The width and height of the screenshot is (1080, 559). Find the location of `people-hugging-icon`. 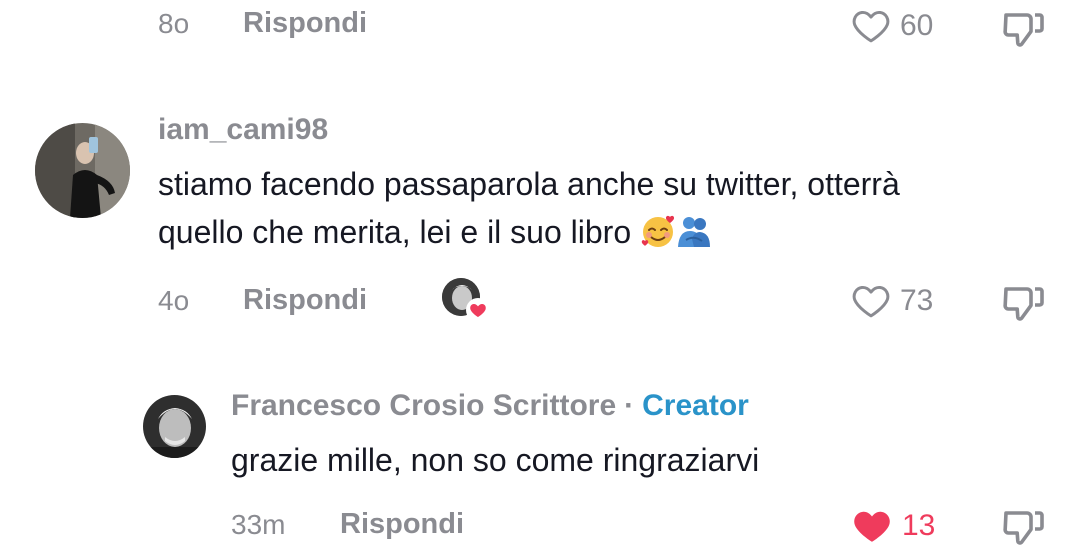

people-hugging-icon is located at coordinates (694, 232).